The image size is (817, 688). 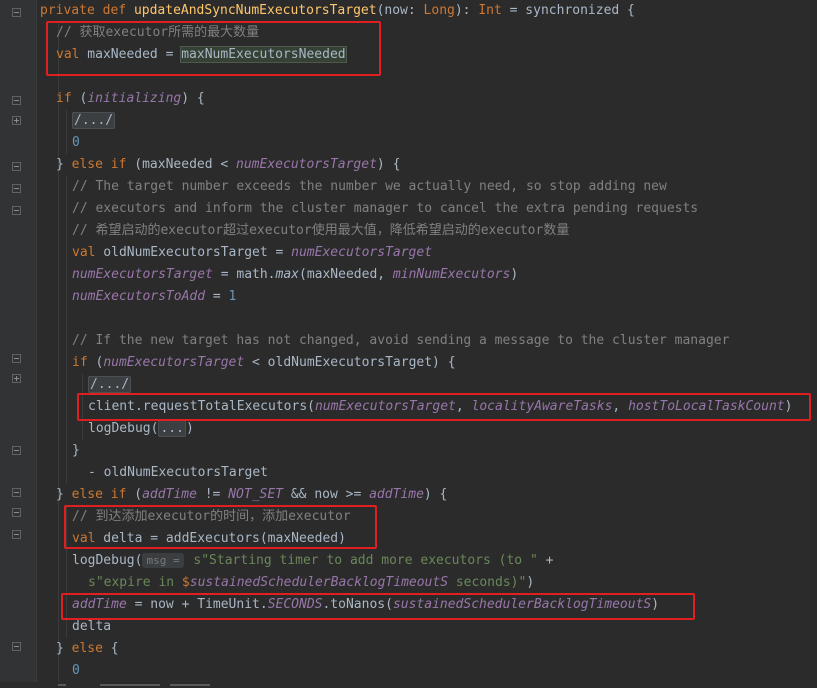 I want to click on code-line-20: - oldNumExecutorsTarget, so click(x=178, y=473).